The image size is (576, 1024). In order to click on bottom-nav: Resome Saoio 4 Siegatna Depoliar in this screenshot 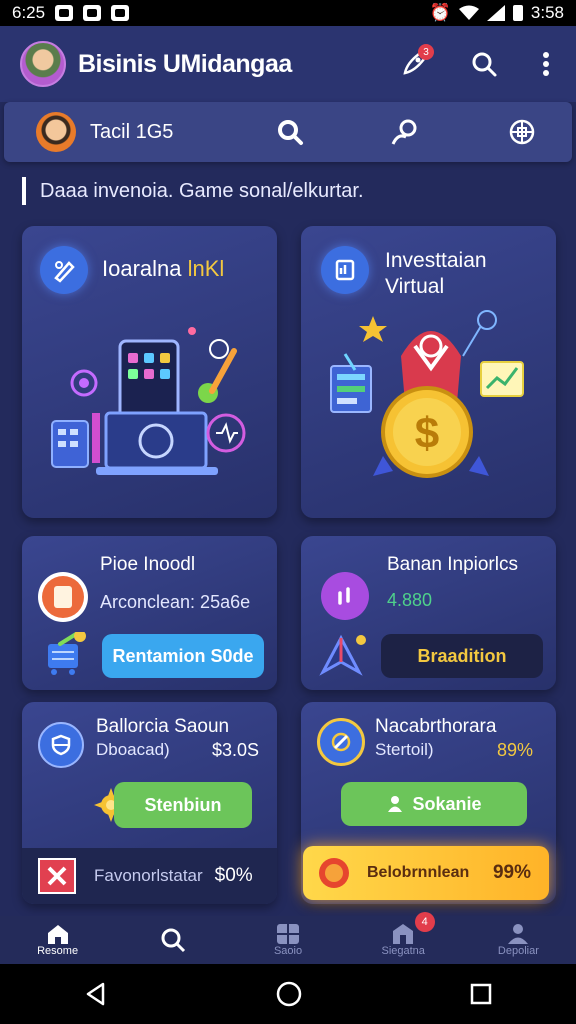, I will do `click(288, 938)`.